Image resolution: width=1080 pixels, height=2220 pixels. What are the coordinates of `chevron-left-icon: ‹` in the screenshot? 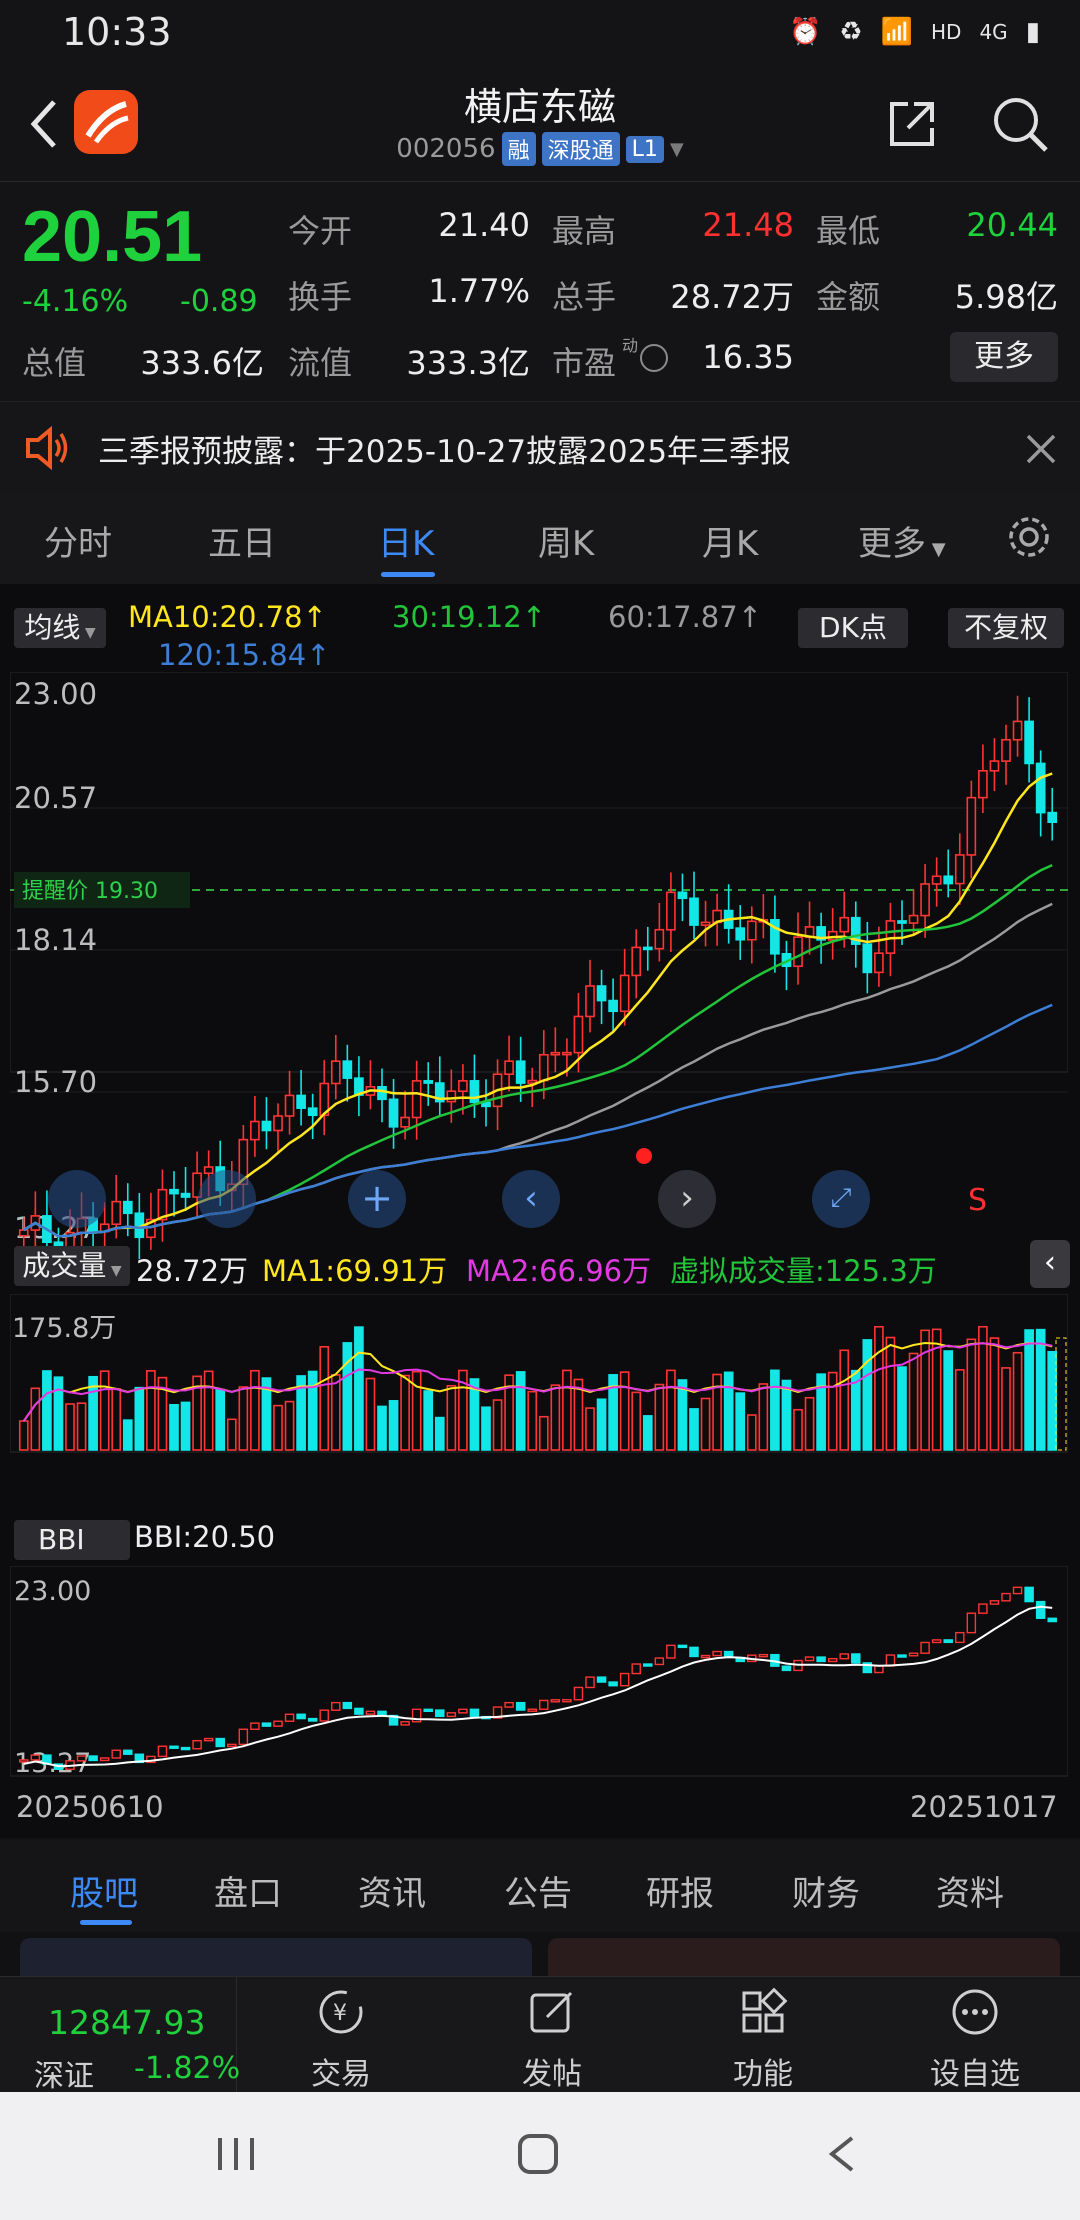 It's located at (531, 1199).